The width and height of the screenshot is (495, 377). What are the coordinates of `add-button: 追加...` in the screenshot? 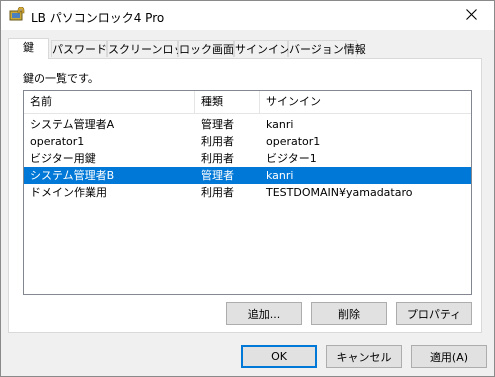 It's located at (264, 313).